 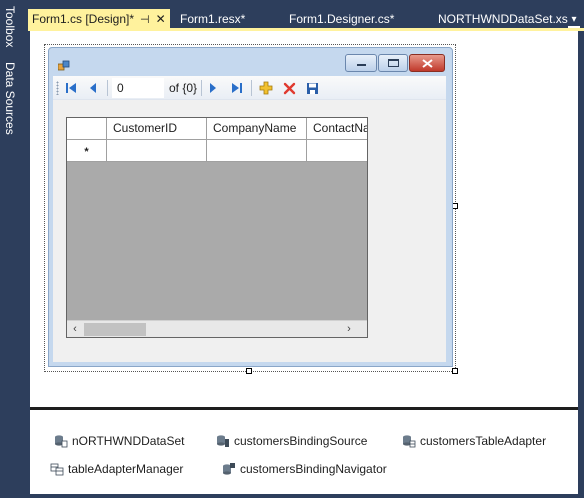 I want to click on close-icon, so click(x=427, y=63).